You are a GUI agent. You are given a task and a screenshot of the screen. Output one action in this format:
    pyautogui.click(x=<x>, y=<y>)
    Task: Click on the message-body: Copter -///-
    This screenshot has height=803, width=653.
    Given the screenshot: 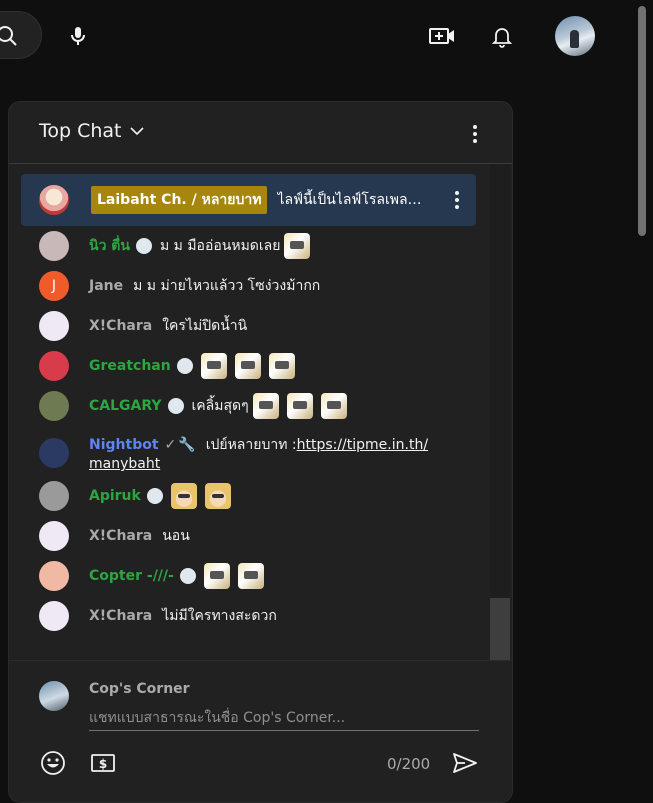 What is the action you would take?
    pyautogui.click(x=178, y=576)
    